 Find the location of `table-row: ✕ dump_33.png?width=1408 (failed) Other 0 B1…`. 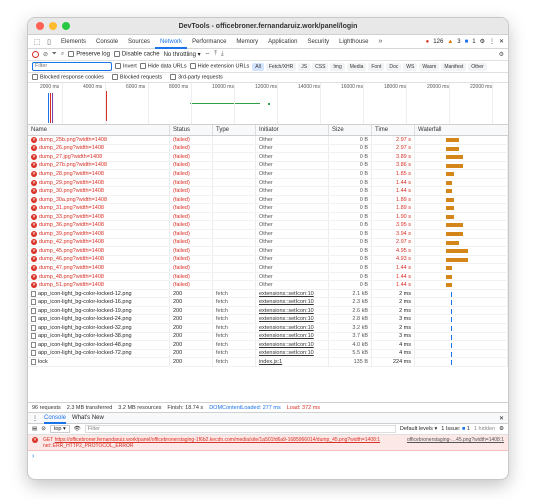

table-row: ✕ dump_33.png?width=1408 (failed) Other 0 B1… is located at coordinates (268, 217).